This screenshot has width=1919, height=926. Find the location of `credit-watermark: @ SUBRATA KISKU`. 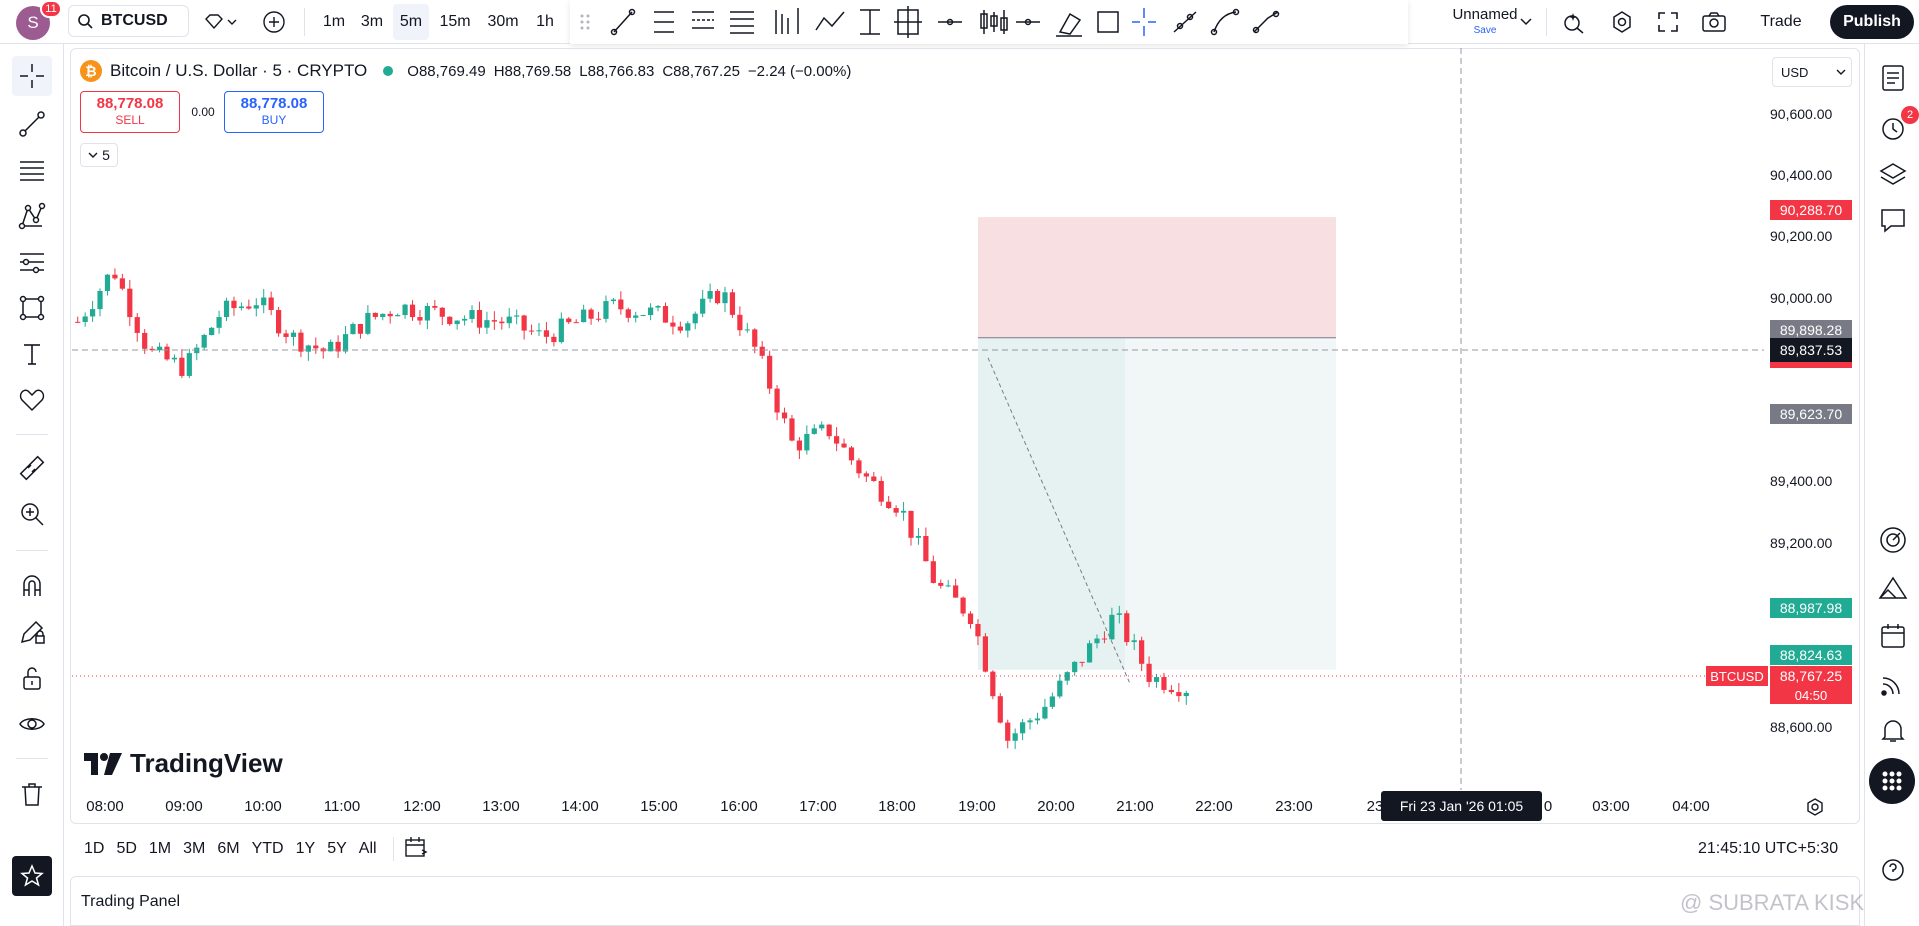

credit-watermark: @ SUBRATA KISKU is located at coordinates (1780, 902).